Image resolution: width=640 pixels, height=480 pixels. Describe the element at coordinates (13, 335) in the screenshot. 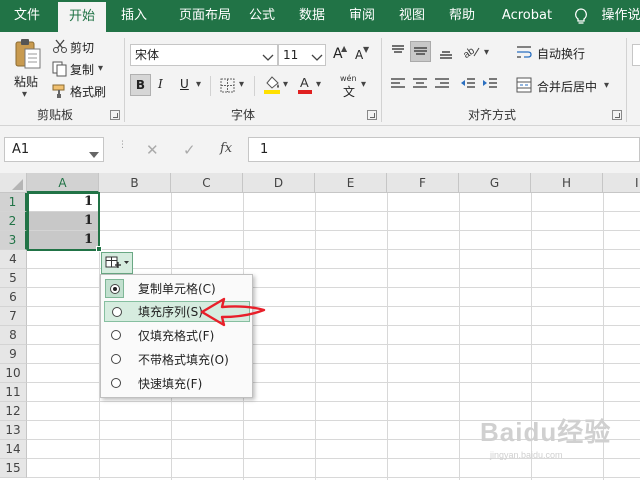

I see `row-header: 8` at that location.